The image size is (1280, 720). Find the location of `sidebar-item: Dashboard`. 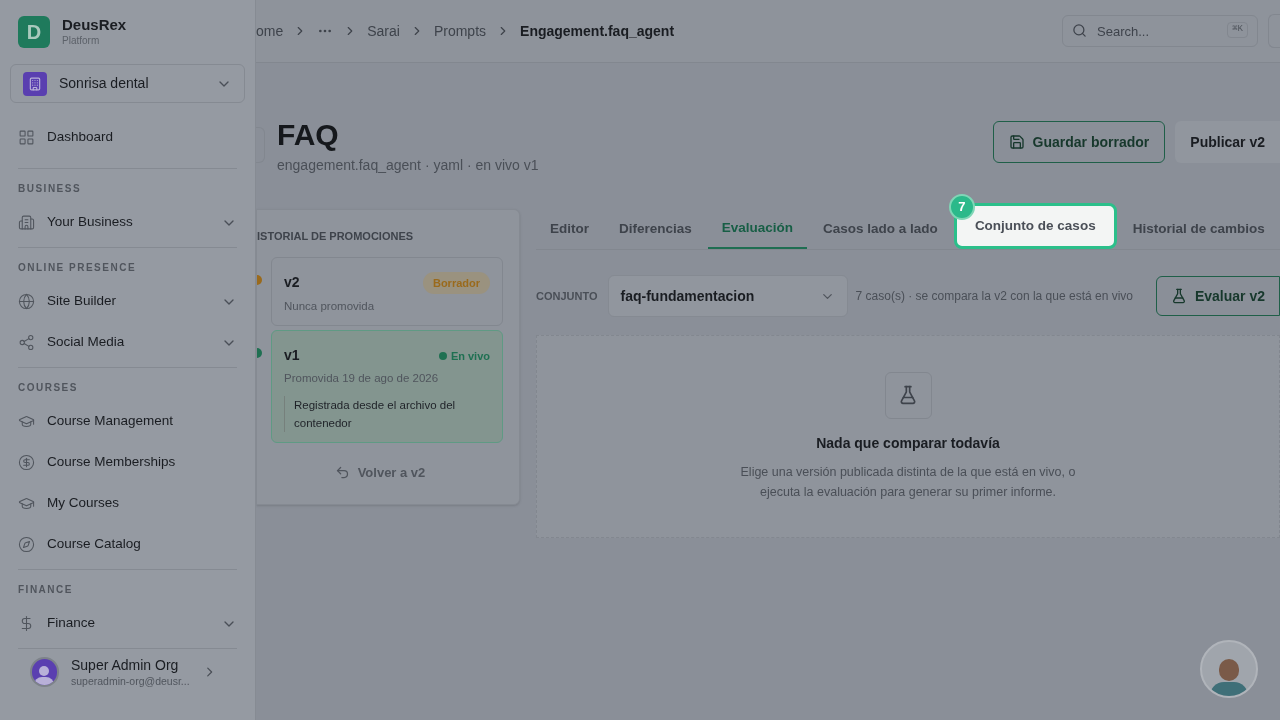

sidebar-item: Dashboard is located at coordinates (127, 137).